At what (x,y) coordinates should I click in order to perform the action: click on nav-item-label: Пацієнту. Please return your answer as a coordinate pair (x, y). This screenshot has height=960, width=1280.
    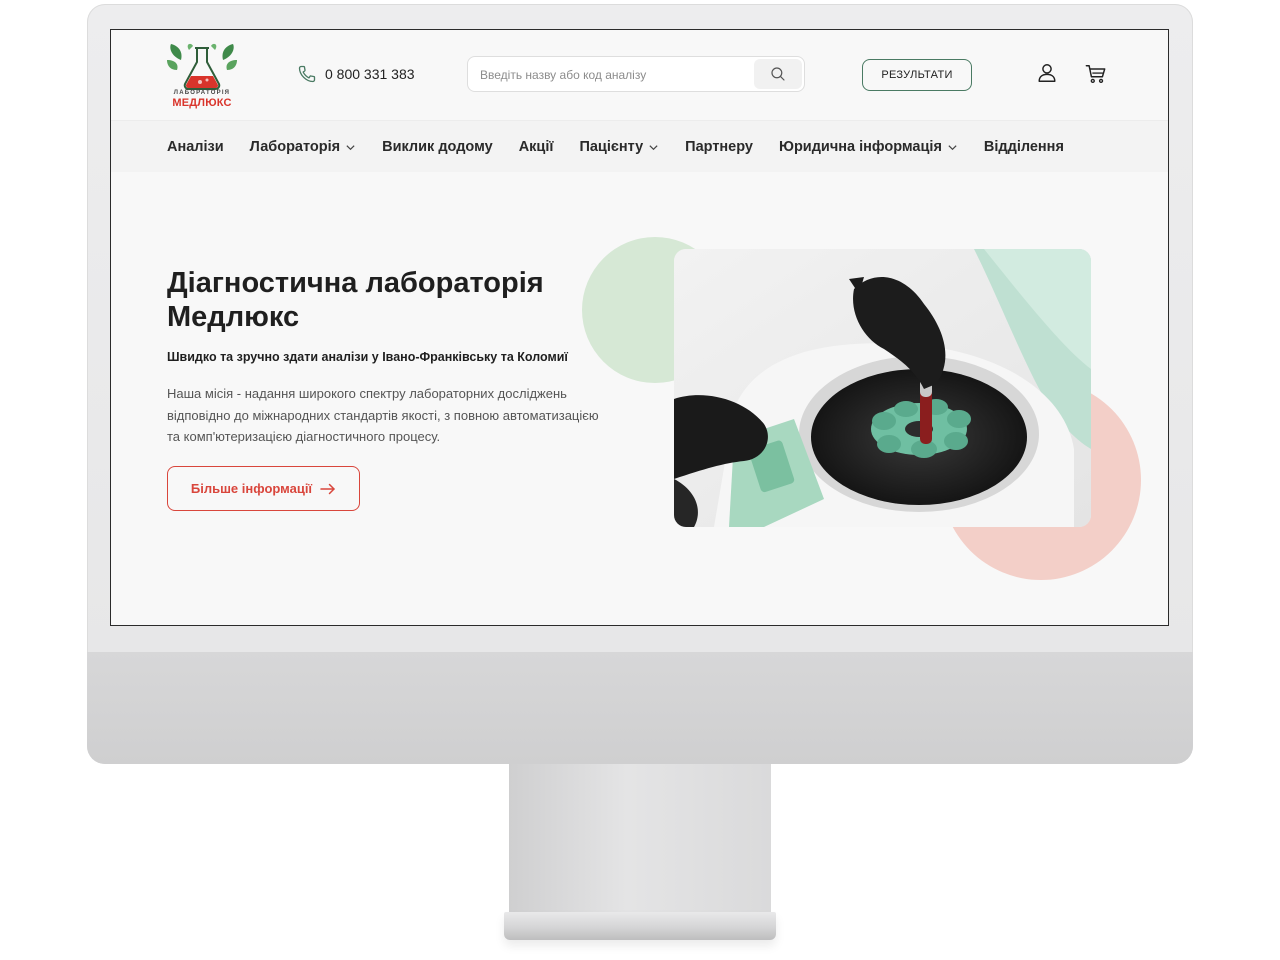
    Looking at the image, I should click on (611, 147).